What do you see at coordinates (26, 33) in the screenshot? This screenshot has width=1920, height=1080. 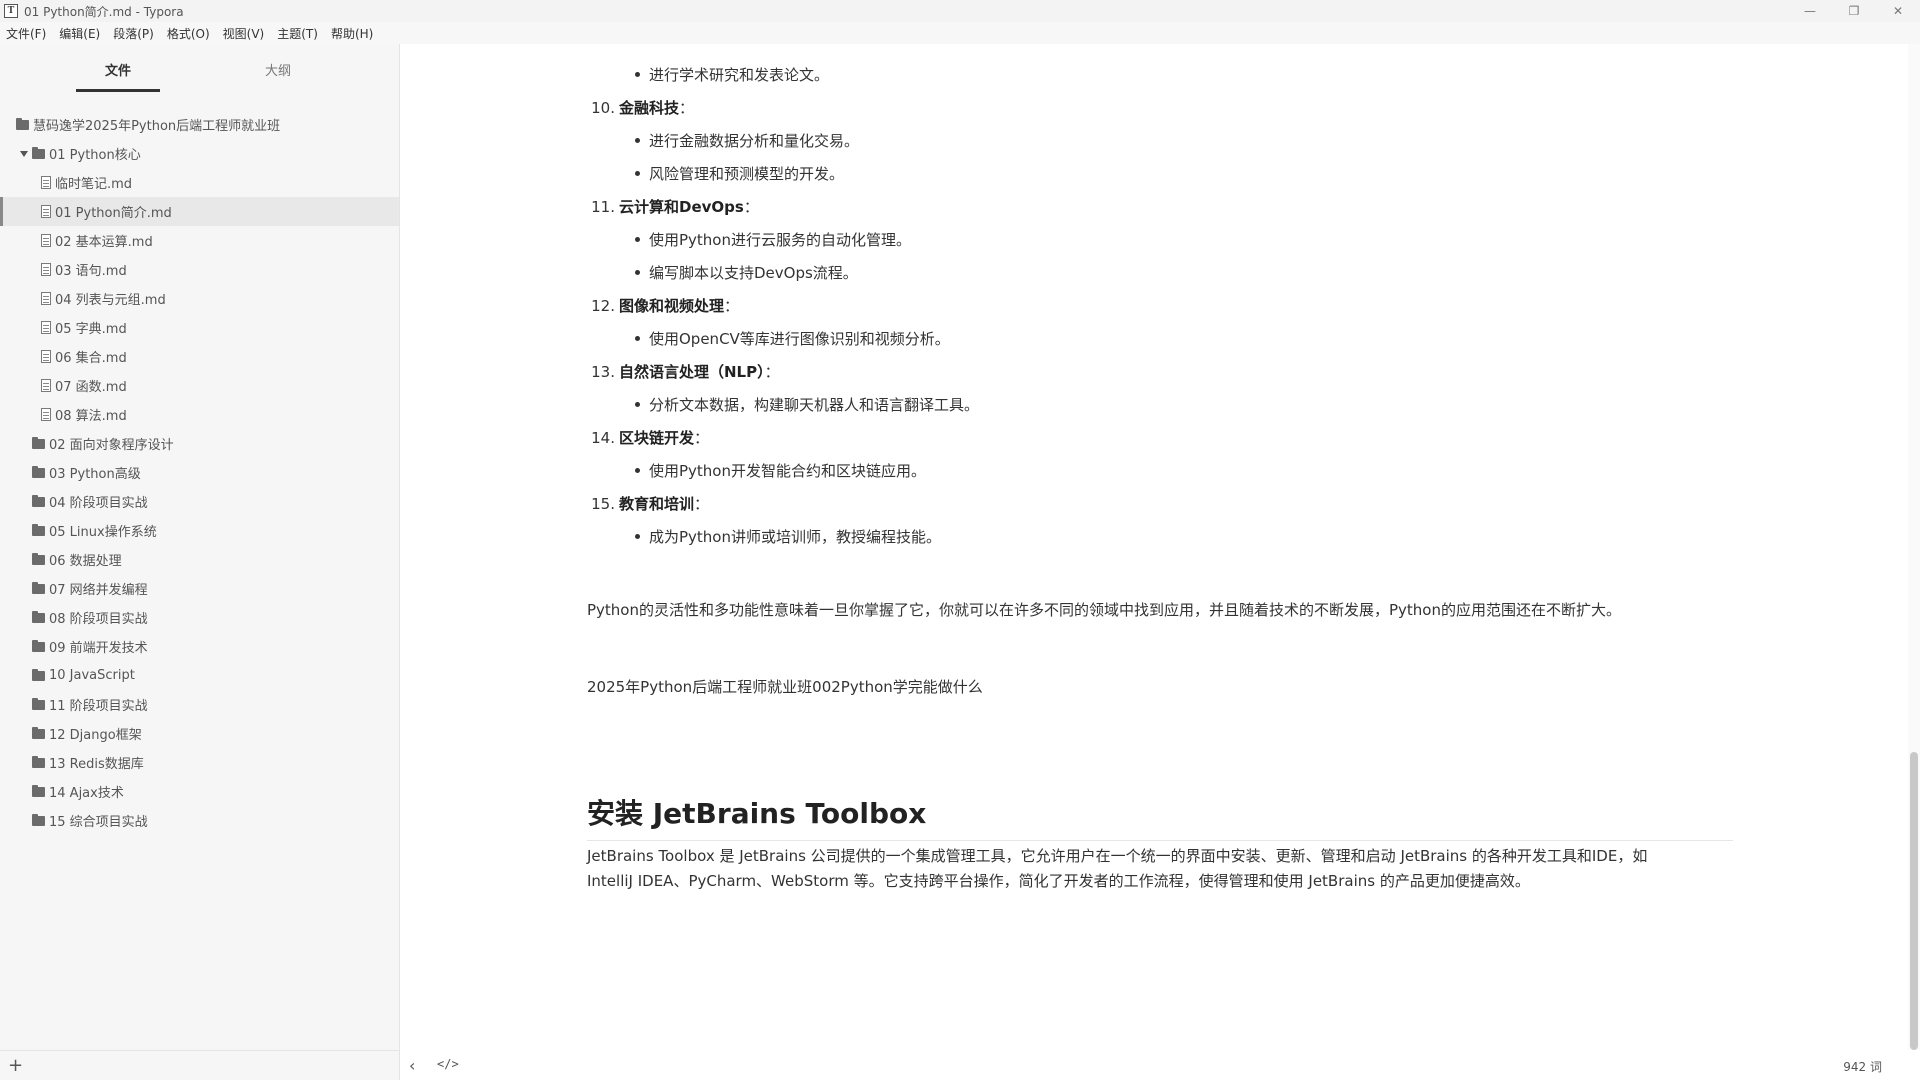 I see `menu-file: 文件(F)` at bounding box center [26, 33].